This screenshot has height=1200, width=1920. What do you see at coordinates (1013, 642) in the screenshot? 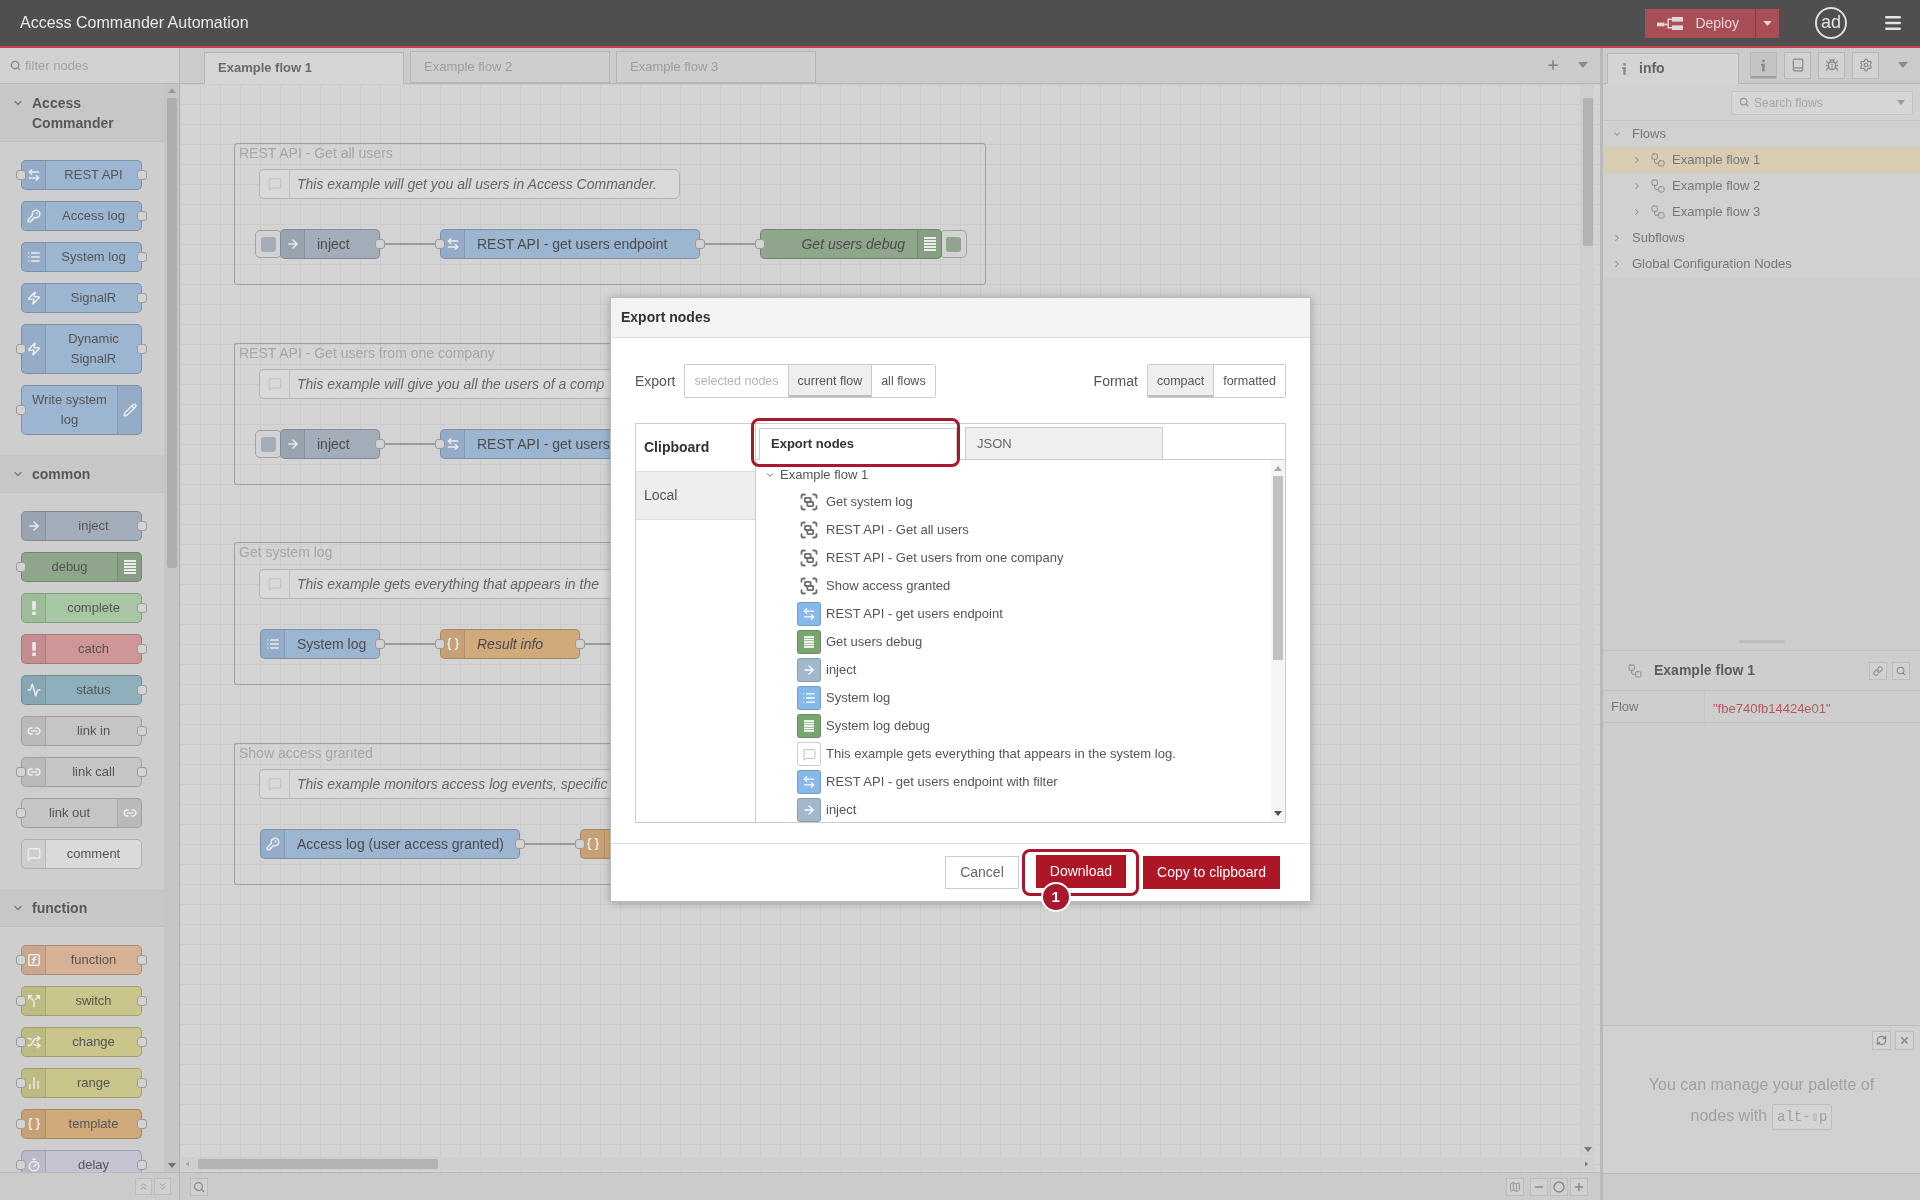
I see `tree-item: Get users debug` at bounding box center [1013, 642].